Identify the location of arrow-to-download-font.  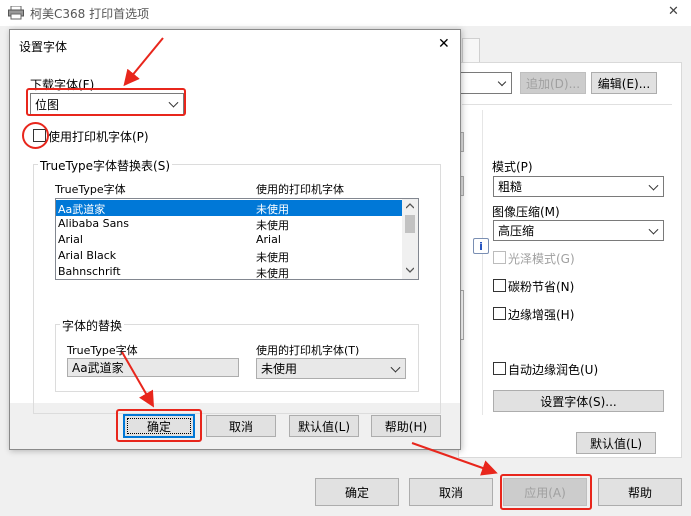
(143, 62).